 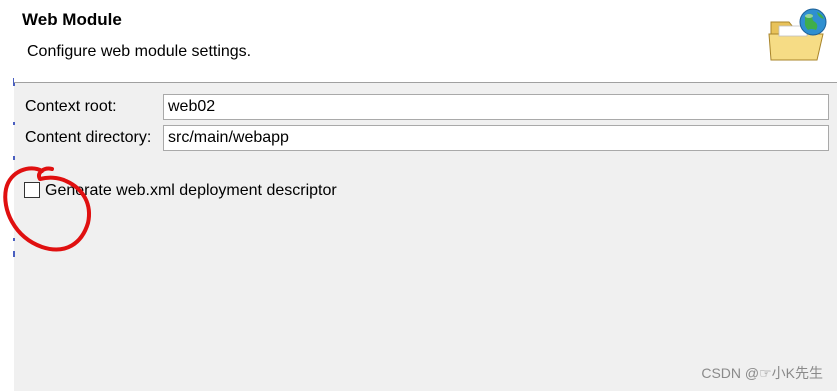 I want to click on generate-descriptor-checkbox, so click(x=32, y=190).